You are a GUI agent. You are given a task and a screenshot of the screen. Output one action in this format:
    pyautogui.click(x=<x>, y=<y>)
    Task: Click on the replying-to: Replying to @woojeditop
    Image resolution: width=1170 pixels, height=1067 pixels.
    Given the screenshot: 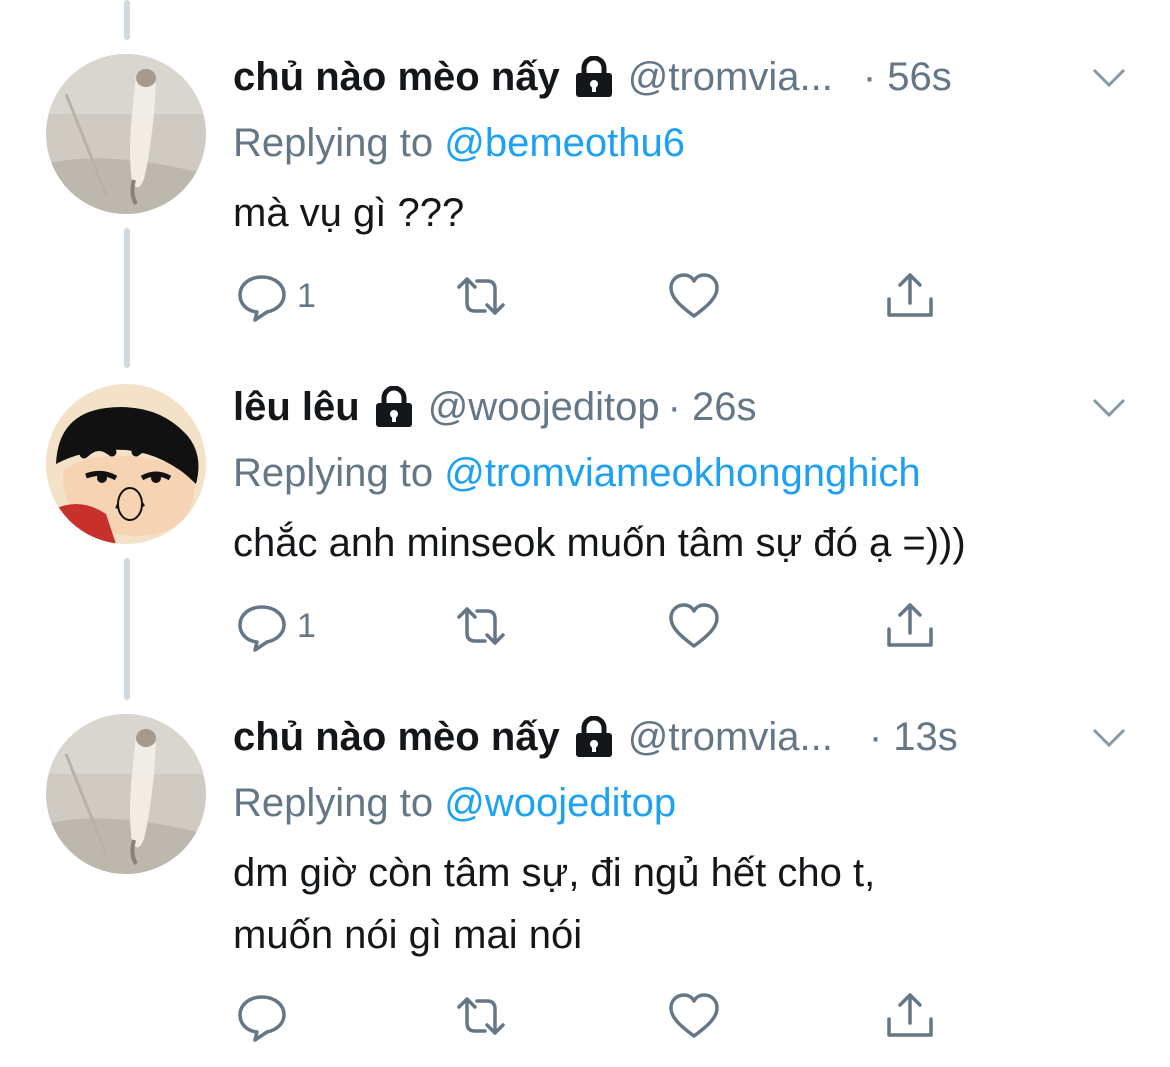 What is the action you would take?
    pyautogui.click(x=681, y=803)
    